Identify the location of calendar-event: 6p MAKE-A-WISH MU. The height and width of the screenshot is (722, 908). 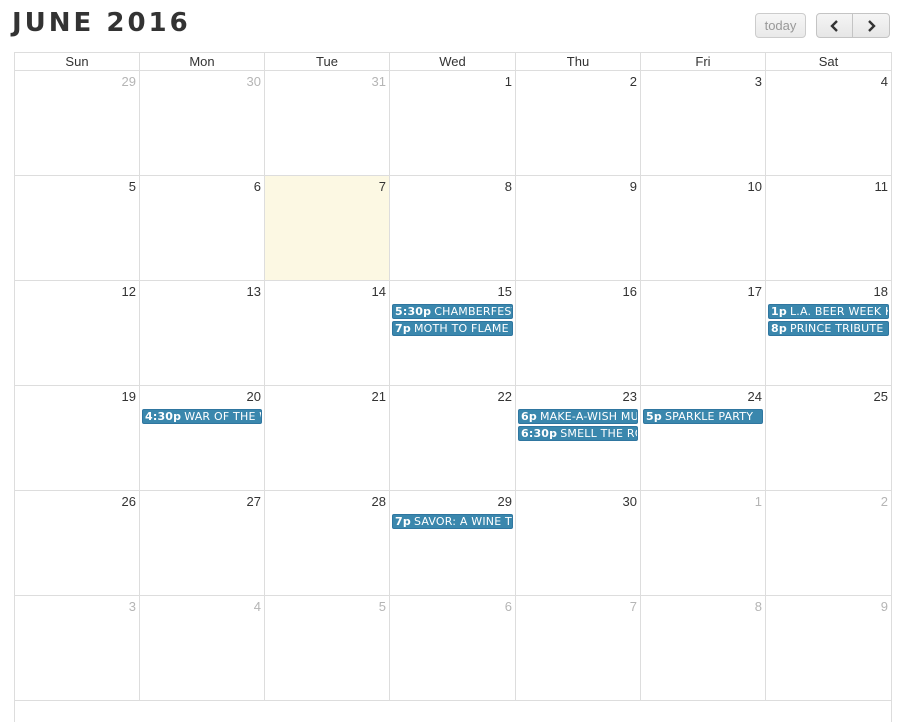
(578, 416).